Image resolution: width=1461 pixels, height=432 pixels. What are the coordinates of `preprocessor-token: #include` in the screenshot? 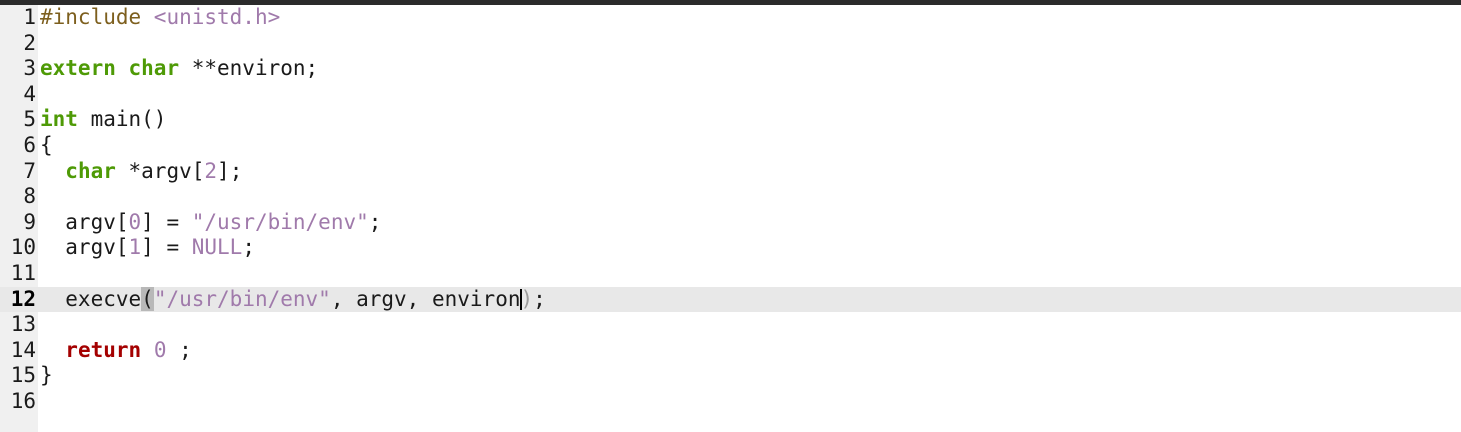 It's located at (97, 17).